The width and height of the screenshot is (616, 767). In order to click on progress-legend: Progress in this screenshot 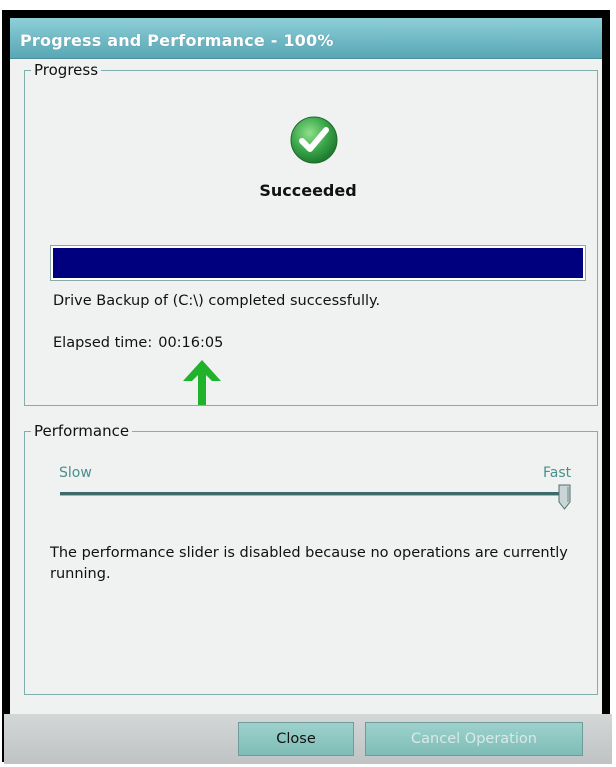, I will do `click(66, 70)`.